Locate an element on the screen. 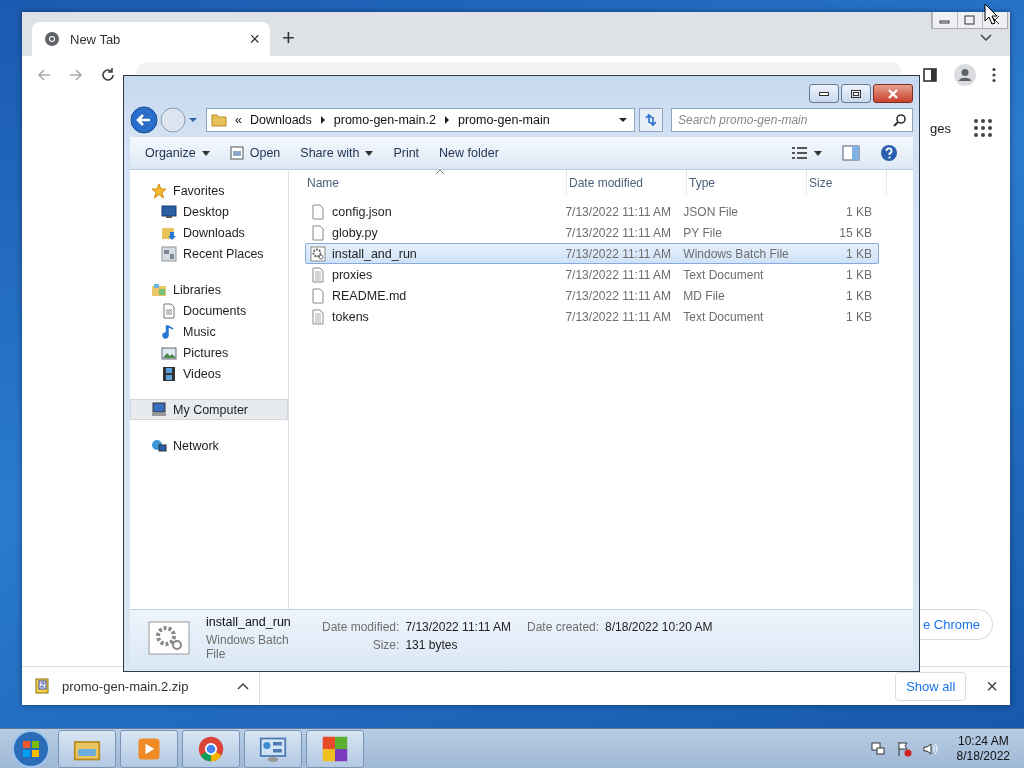  show-all-button: Show all is located at coordinates (931, 686).